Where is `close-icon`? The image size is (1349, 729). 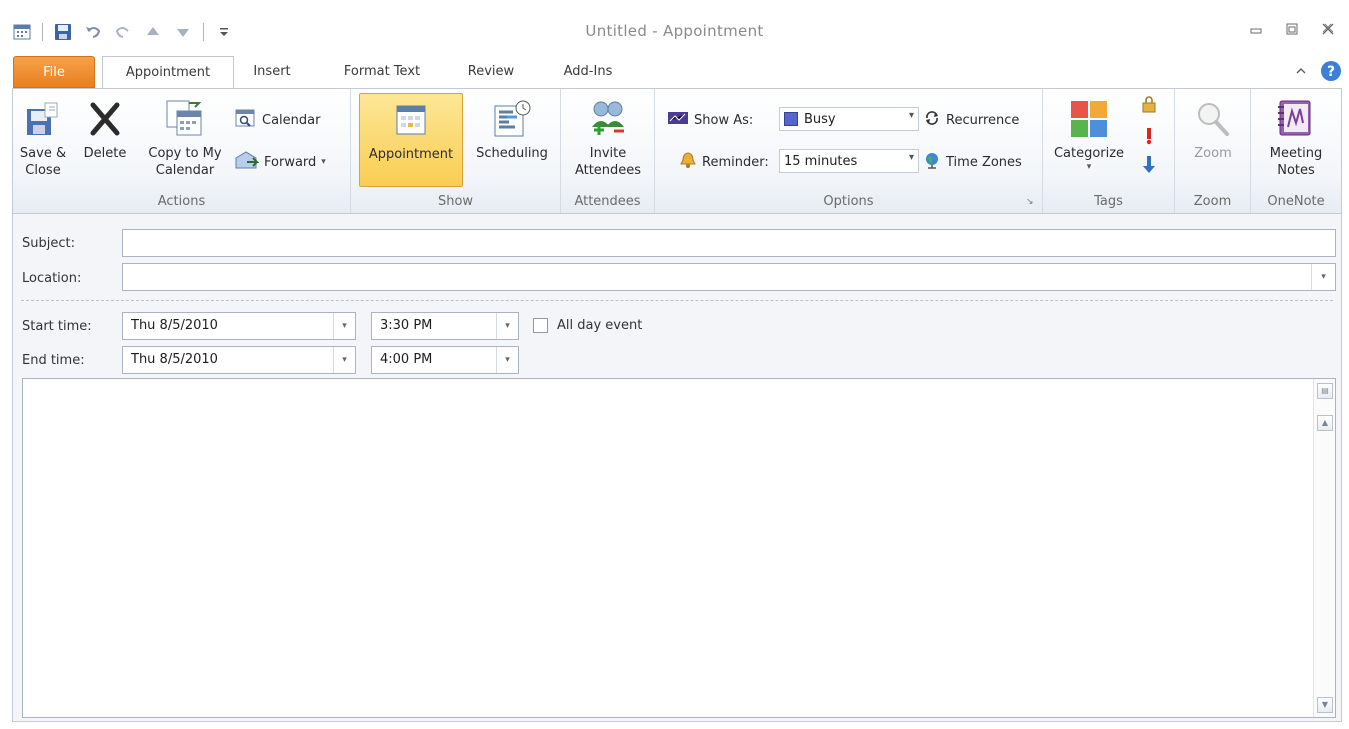
close-icon is located at coordinates (1328, 29).